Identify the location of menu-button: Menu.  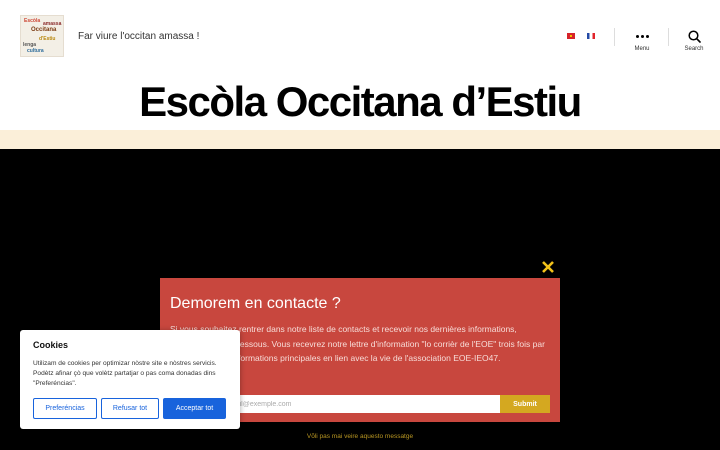
(642, 40).